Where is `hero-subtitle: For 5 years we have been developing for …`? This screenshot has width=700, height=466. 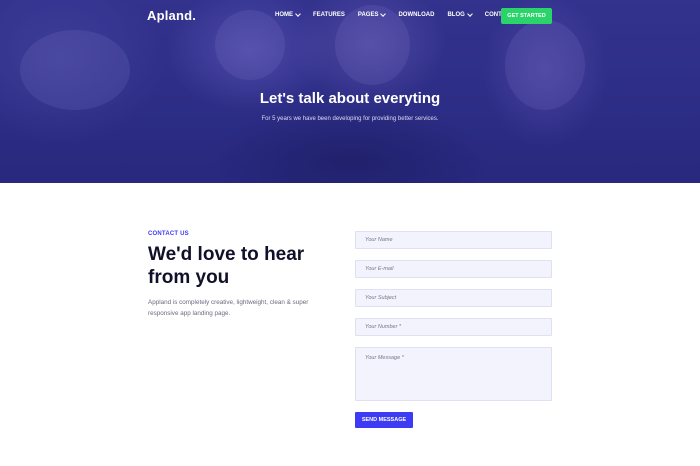
hero-subtitle: For 5 years we have been developing for … is located at coordinates (350, 119).